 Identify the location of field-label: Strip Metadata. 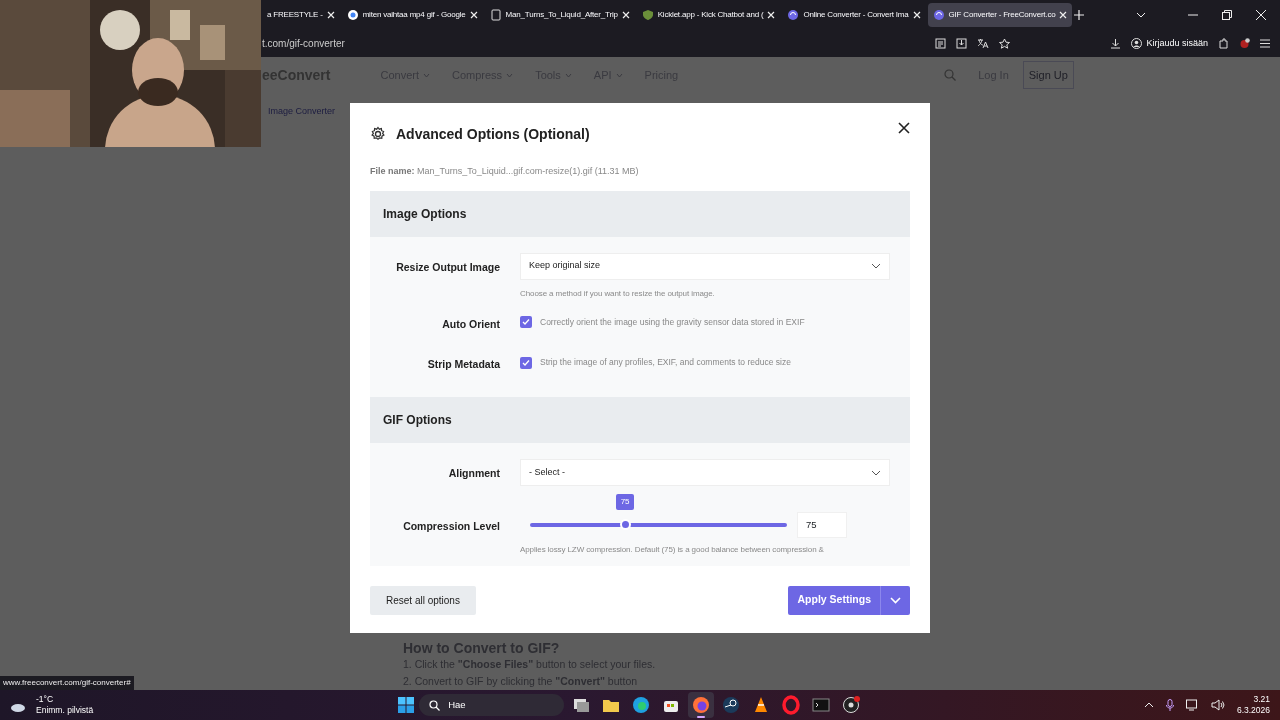
(463, 365).